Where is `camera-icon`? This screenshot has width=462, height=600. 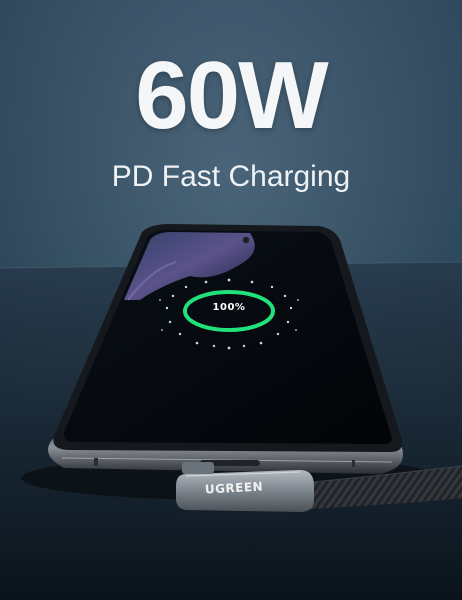
camera-icon is located at coordinates (246, 240).